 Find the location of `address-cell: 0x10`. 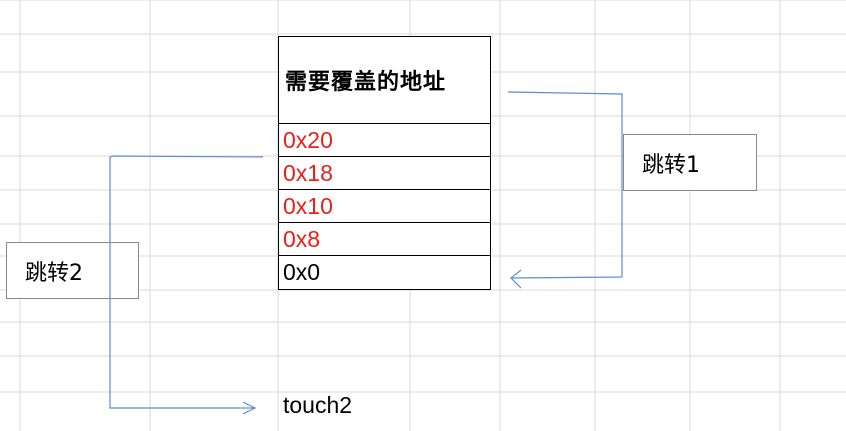

address-cell: 0x10 is located at coordinates (384, 206).